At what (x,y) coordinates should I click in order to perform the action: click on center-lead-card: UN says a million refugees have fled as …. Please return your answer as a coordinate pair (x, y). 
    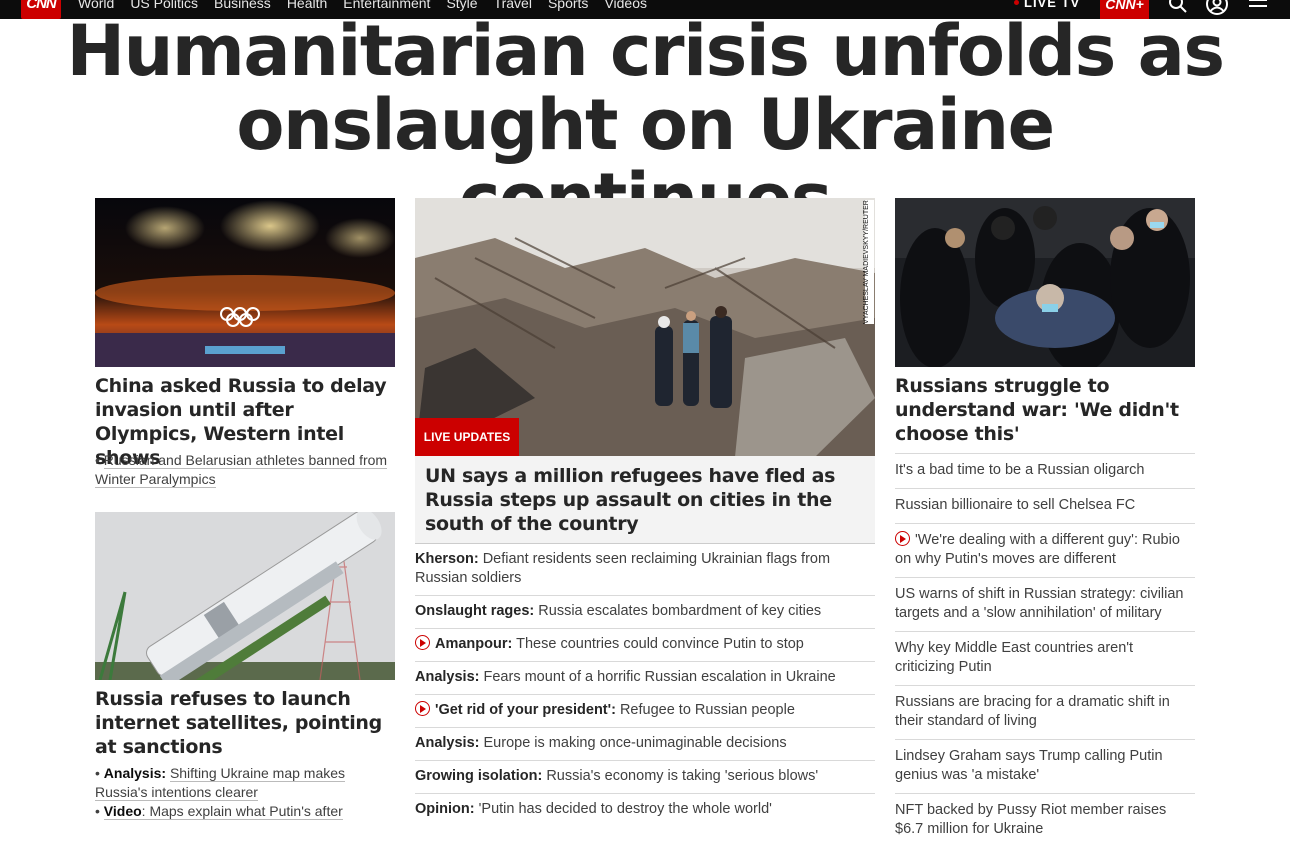
    Looking at the image, I should click on (645, 500).